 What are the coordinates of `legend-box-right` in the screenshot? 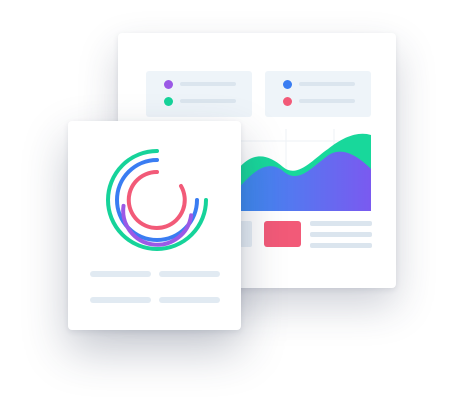 It's located at (318, 94).